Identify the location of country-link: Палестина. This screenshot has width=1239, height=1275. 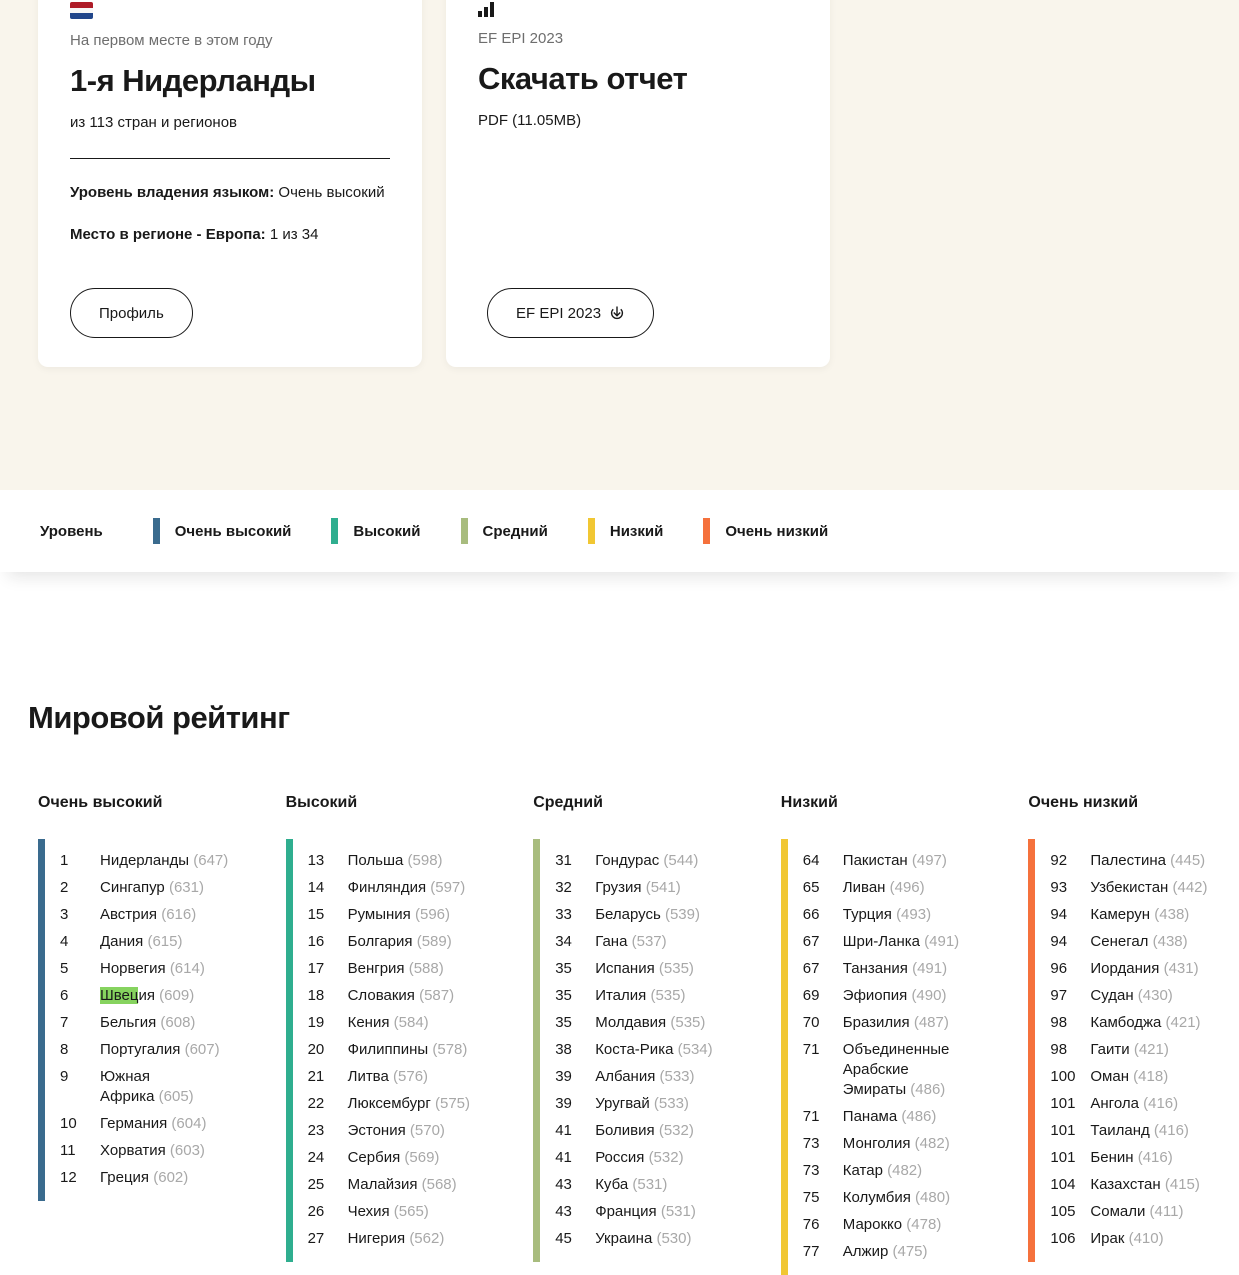
(1130, 860).